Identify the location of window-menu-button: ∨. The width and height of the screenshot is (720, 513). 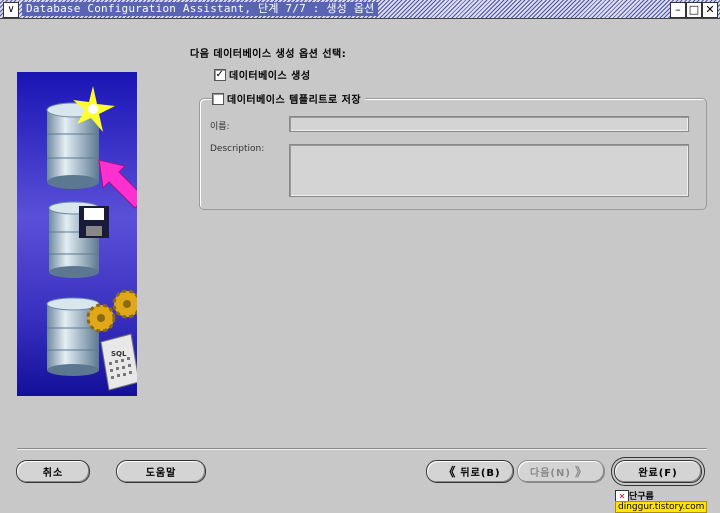
(11, 10).